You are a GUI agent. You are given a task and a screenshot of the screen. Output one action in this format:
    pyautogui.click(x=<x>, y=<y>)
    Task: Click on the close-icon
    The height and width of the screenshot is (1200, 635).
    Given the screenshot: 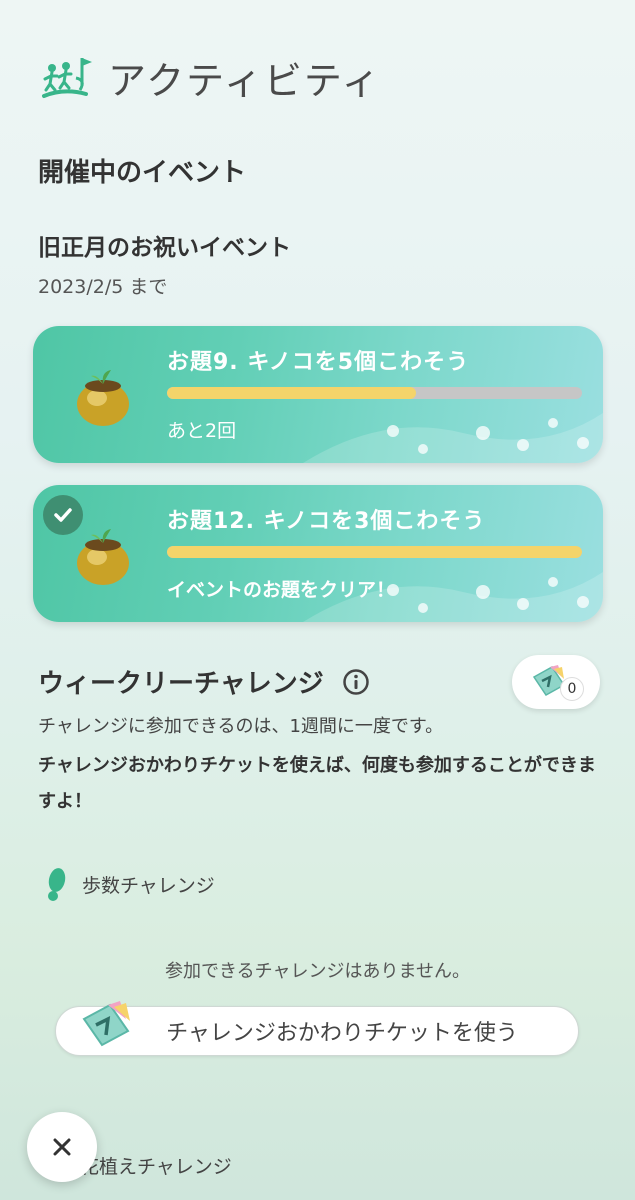 What is the action you would take?
    pyautogui.click(x=62, y=1147)
    